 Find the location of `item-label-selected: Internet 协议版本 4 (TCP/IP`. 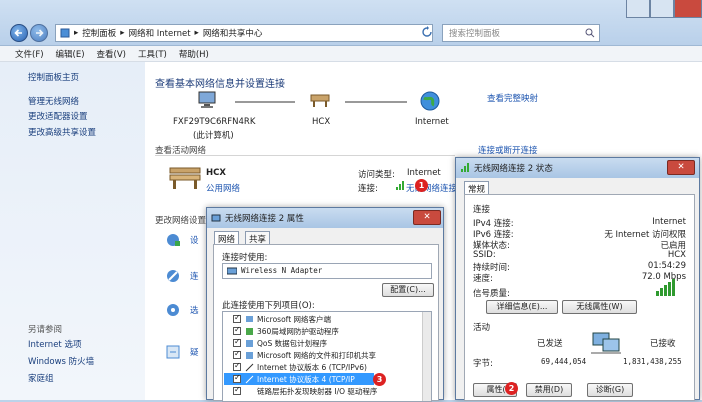

item-label-selected: Internet 协议版本 4 (TCP/IP is located at coordinates (306, 379).